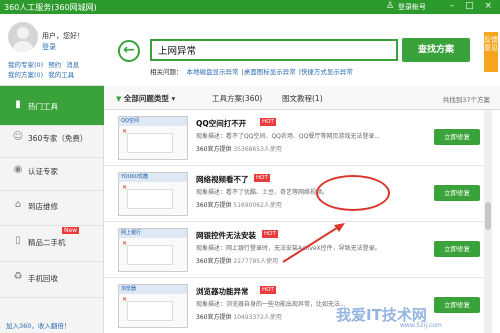  Describe the element at coordinates (313, 243) in the screenshot. I see `annotation-arrow` at that location.